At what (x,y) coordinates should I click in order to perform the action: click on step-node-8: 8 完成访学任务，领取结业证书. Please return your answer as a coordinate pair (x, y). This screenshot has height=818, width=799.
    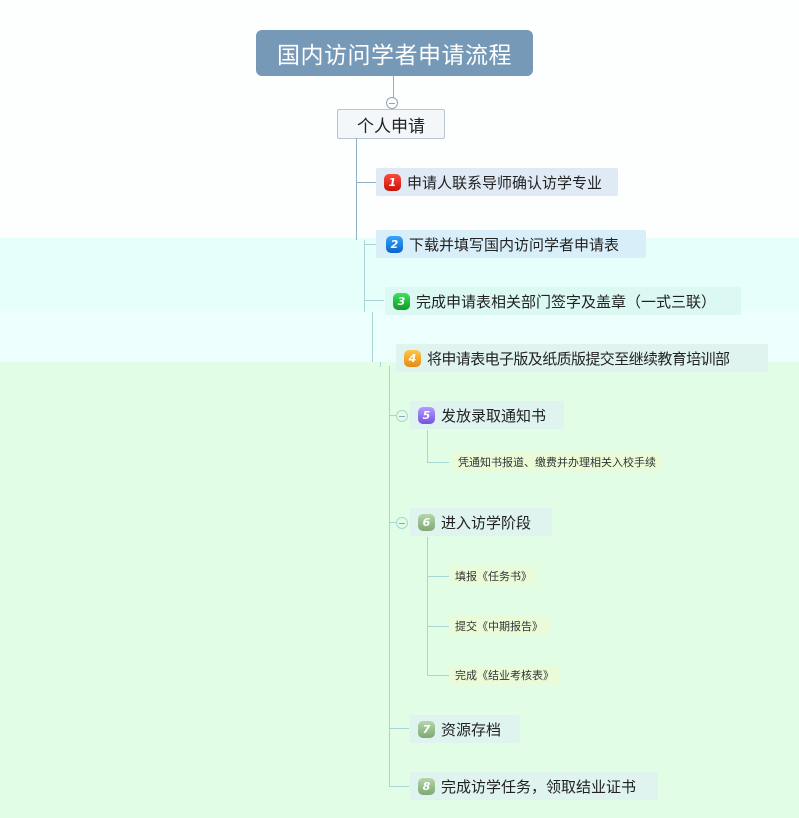
    Looking at the image, I should click on (534, 786).